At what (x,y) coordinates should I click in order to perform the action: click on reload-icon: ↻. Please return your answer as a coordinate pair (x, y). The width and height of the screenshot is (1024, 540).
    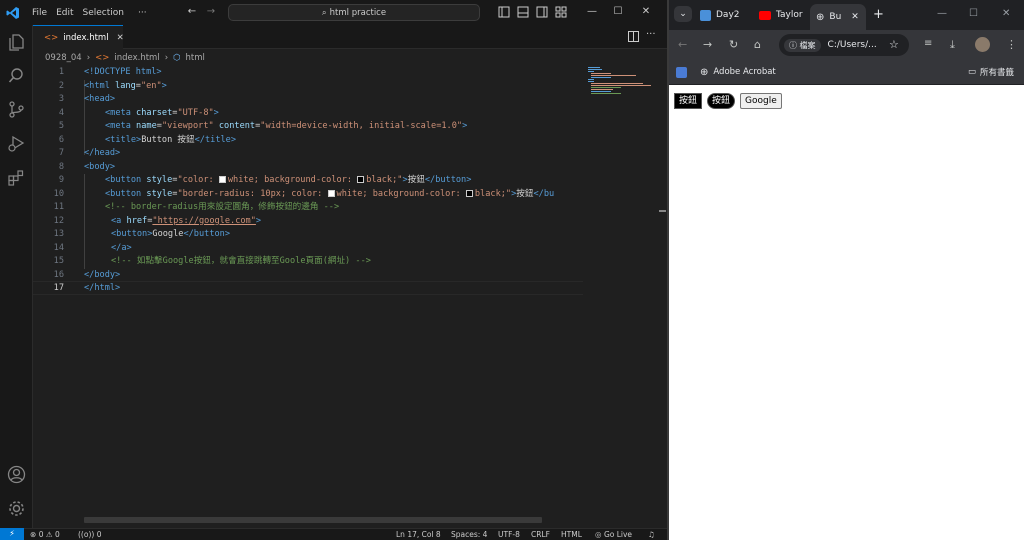
    Looking at the image, I should click on (733, 44).